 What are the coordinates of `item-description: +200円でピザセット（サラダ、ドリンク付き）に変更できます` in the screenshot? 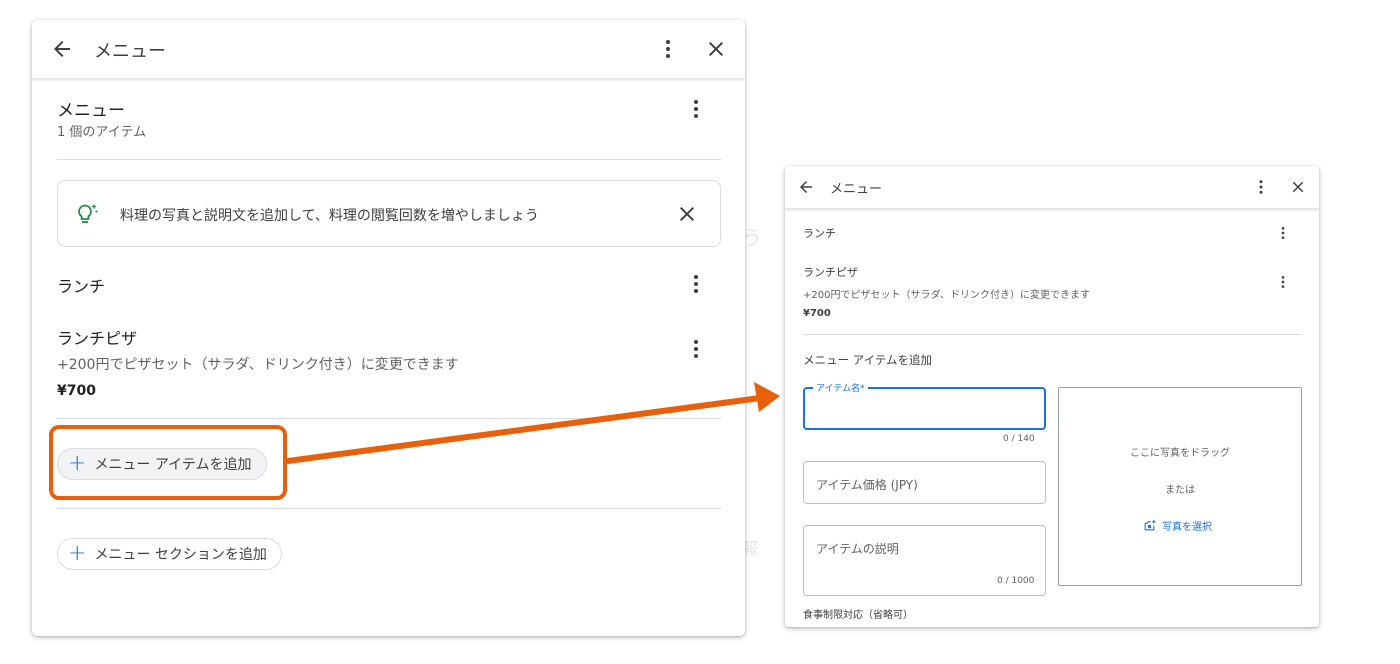 It's located at (946, 295).